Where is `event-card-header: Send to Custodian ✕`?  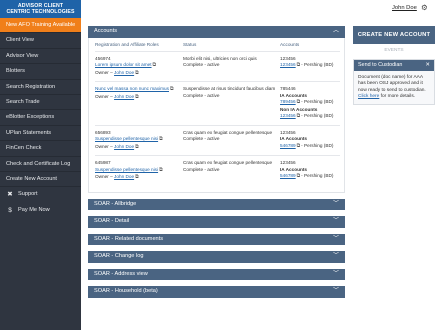 event-card-header: Send to Custodian ✕ is located at coordinates (394, 65).